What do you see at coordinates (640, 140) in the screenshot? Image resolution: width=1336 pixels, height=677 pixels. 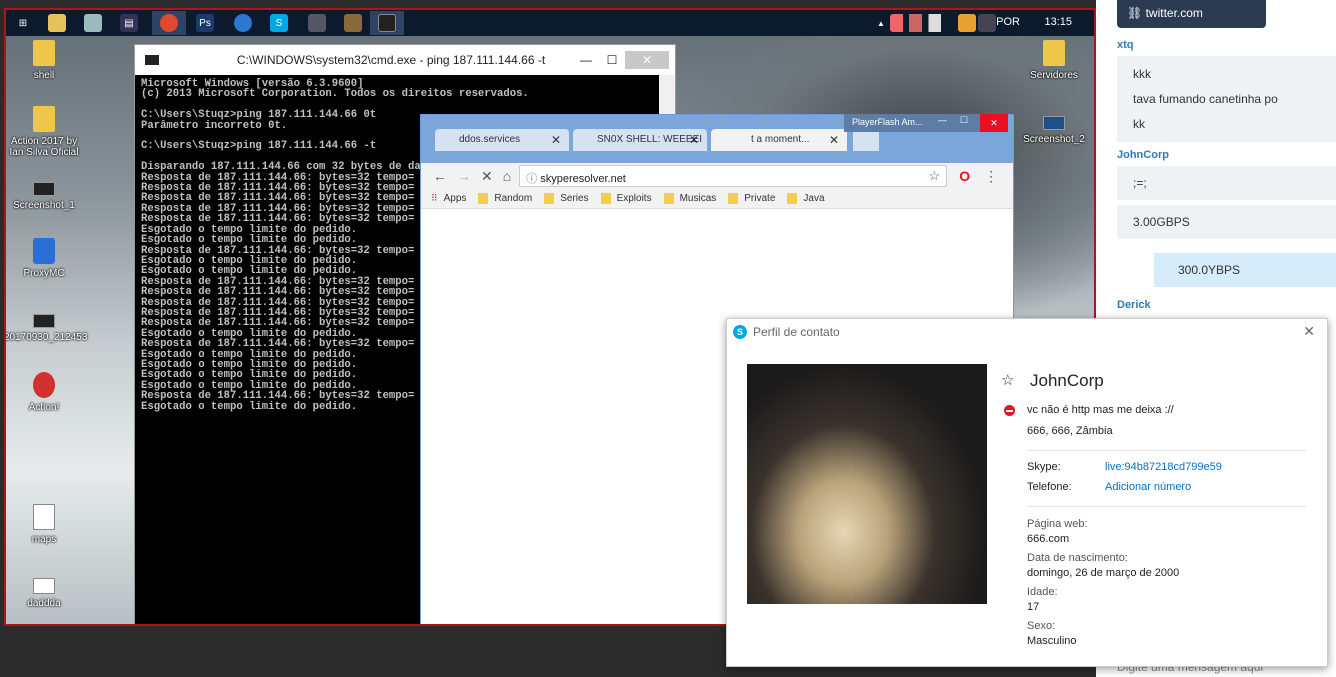 I see `tab-shell: SN0X SHELL: WEEEEI ✕` at bounding box center [640, 140].